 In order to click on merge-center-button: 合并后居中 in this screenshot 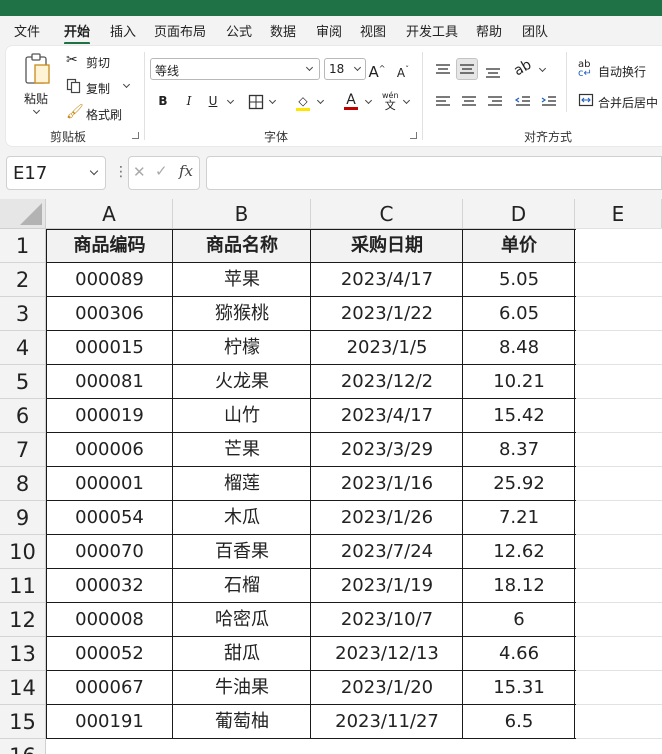, I will do `click(620, 102)`.